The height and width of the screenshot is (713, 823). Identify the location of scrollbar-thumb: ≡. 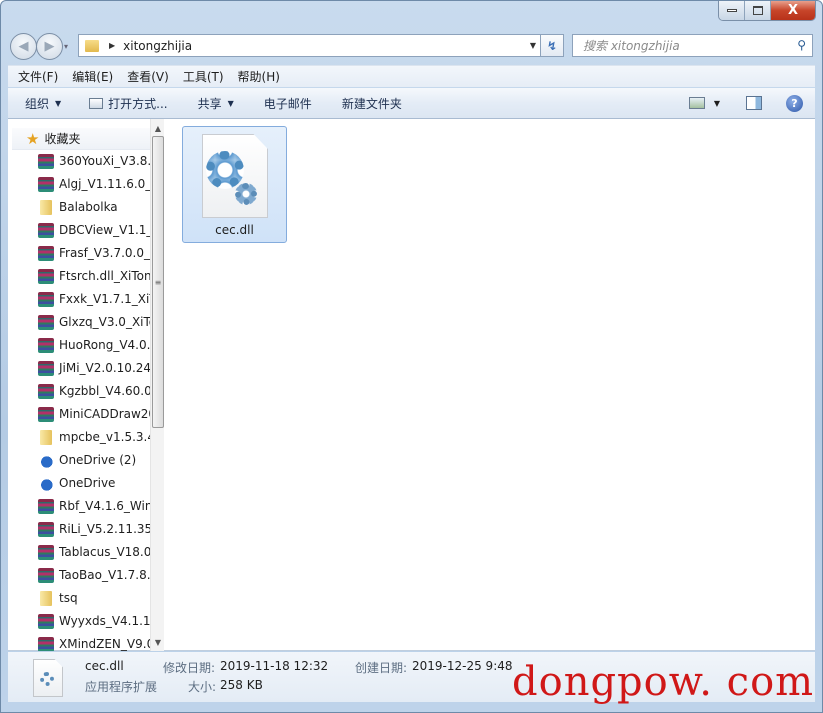
(158, 282).